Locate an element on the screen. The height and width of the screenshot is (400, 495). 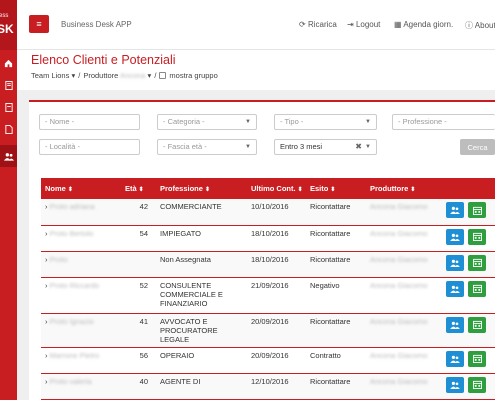
show-group-checkbox is located at coordinates (163, 75).